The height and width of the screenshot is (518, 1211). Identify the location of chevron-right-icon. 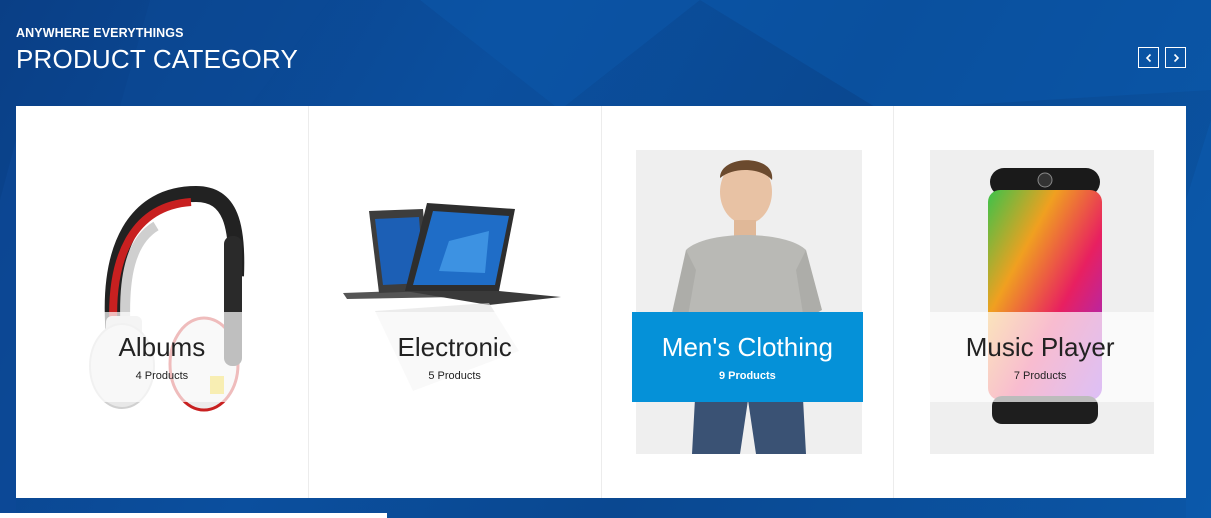
(1176, 57).